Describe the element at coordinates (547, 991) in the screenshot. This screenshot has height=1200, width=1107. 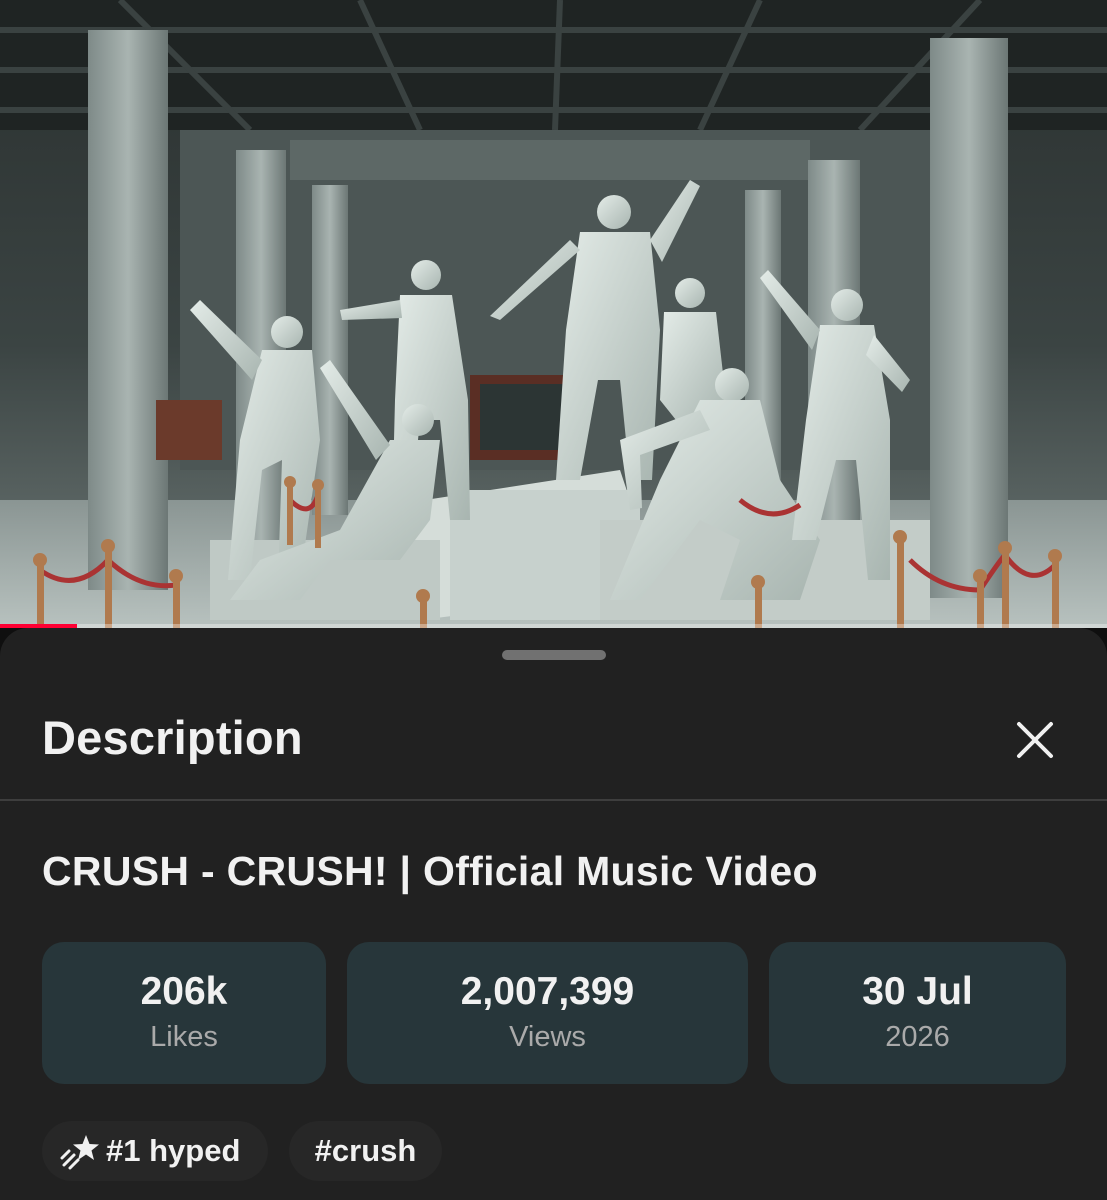
I see `views-count: 2,007,399` at that location.